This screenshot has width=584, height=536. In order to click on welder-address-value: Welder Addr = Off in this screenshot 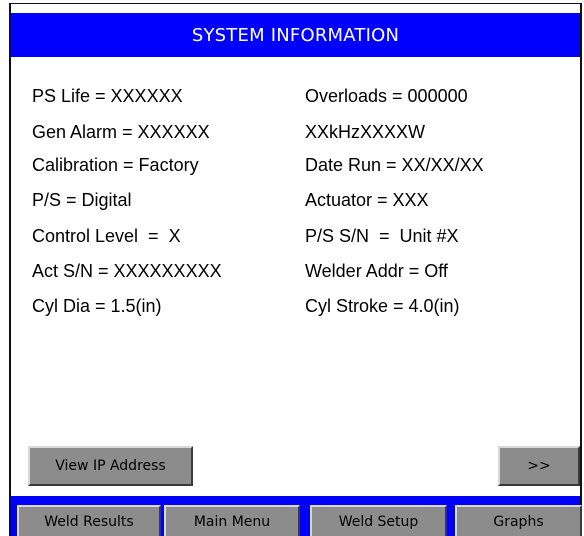, I will do `click(376, 271)`.